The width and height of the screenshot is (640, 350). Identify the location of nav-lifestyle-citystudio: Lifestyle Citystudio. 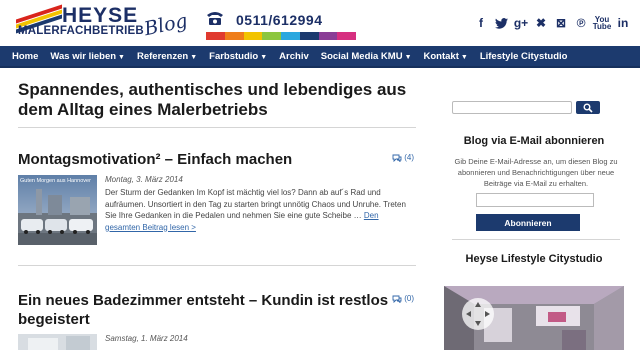
(524, 56).